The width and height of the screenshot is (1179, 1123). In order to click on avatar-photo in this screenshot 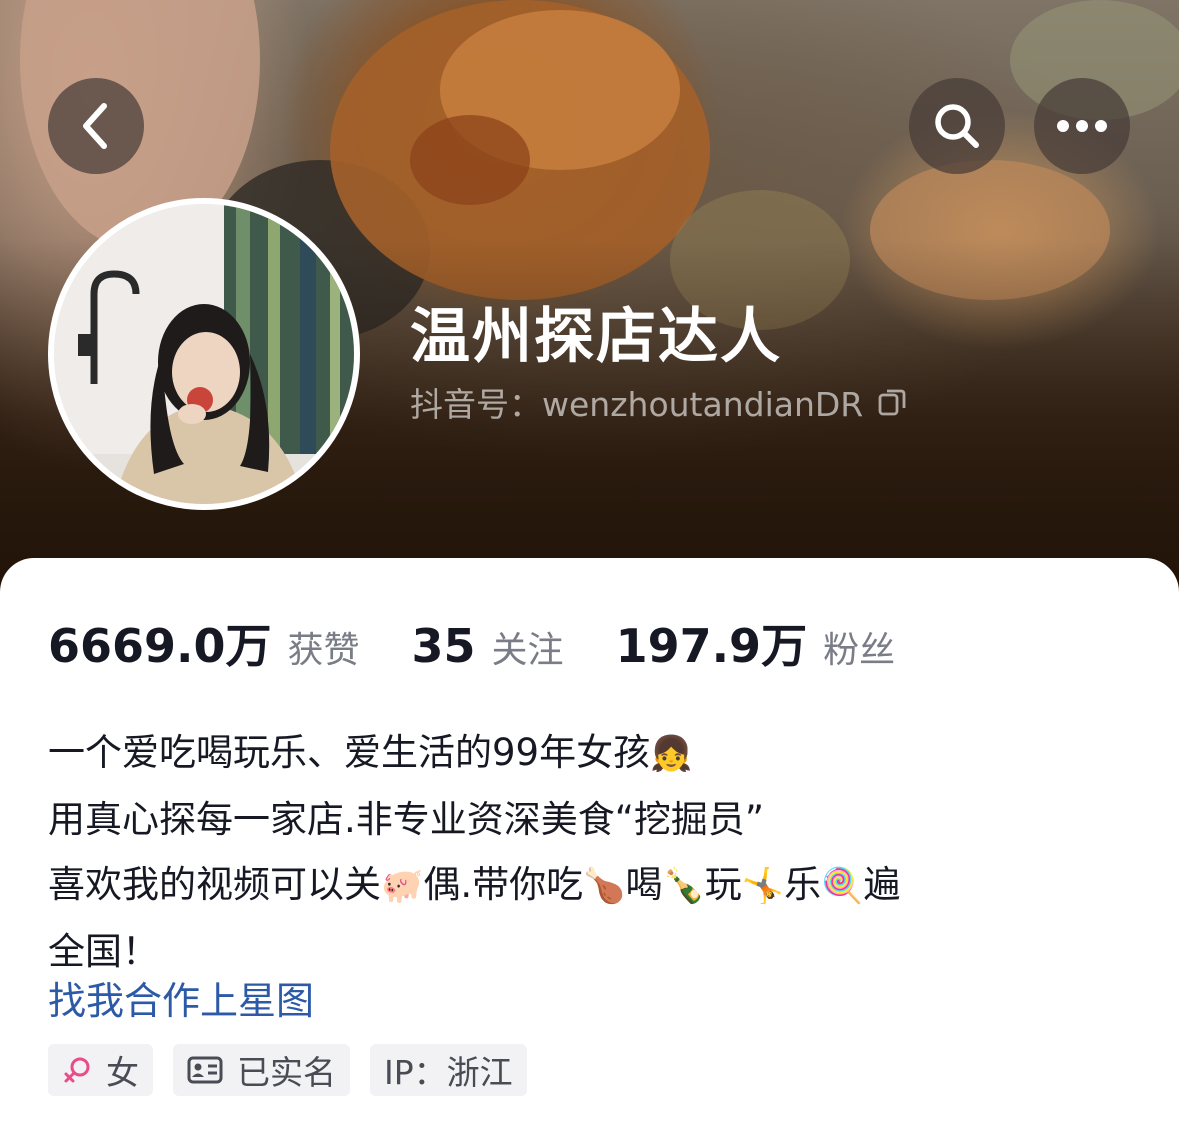, I will do `click(204, 354)`.